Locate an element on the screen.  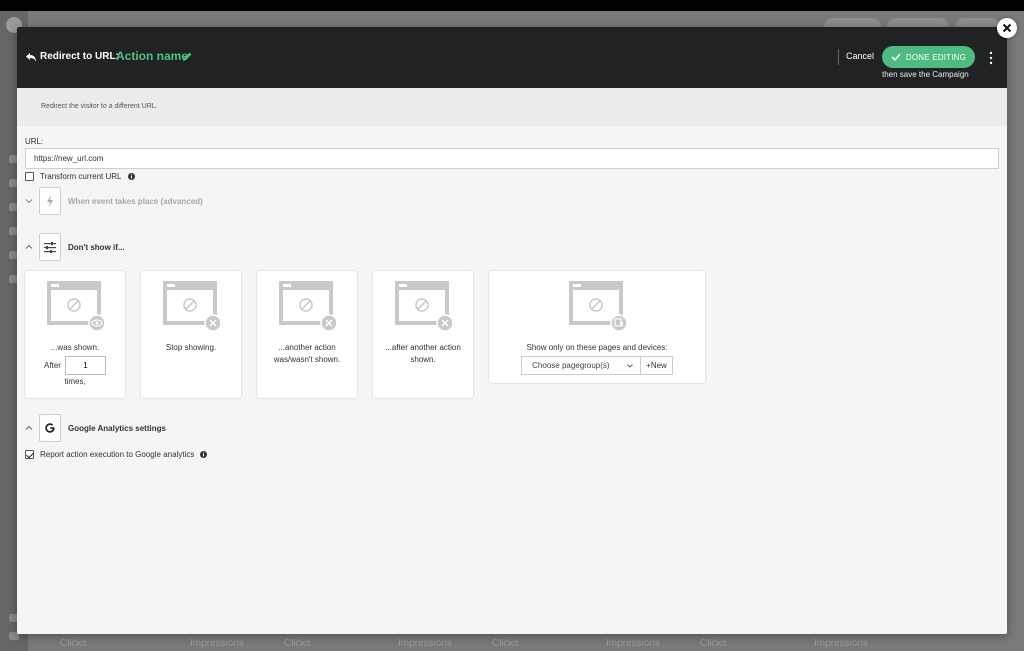
done-editing-label: DONE EDITING is located at coordinates (936, 57).